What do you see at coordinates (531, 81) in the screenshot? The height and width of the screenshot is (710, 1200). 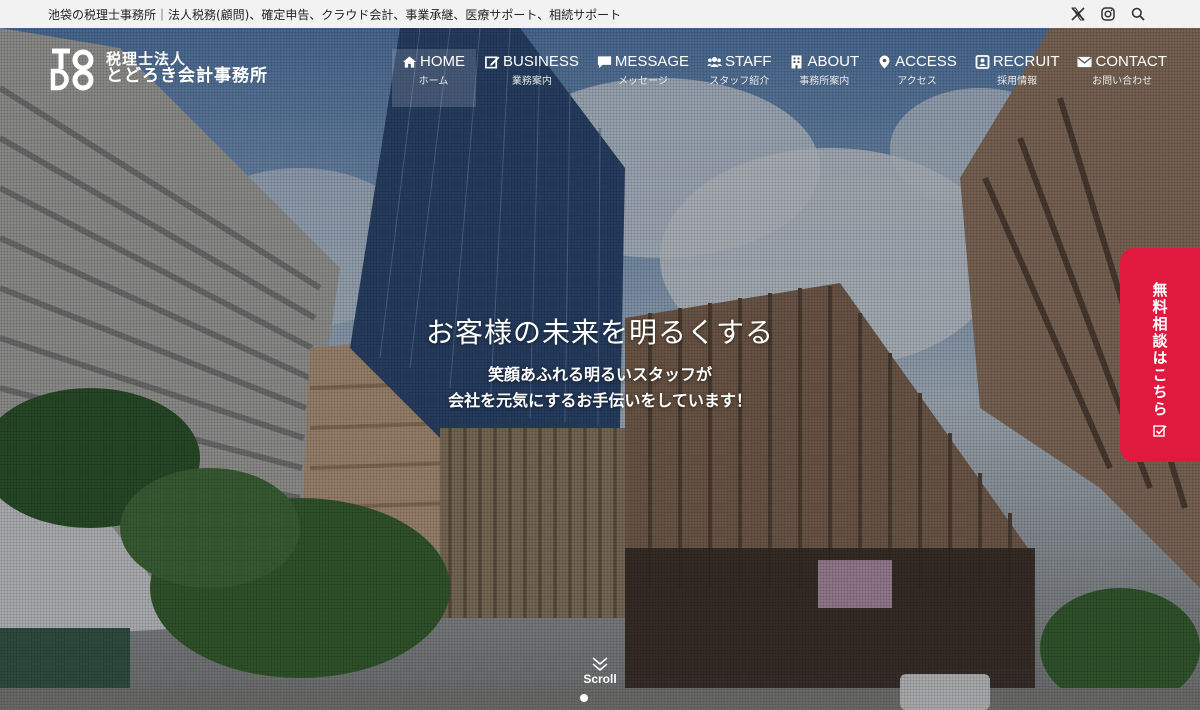 I see `nav-business-sublabel: 業務案内` at bounding box center [531, 81].